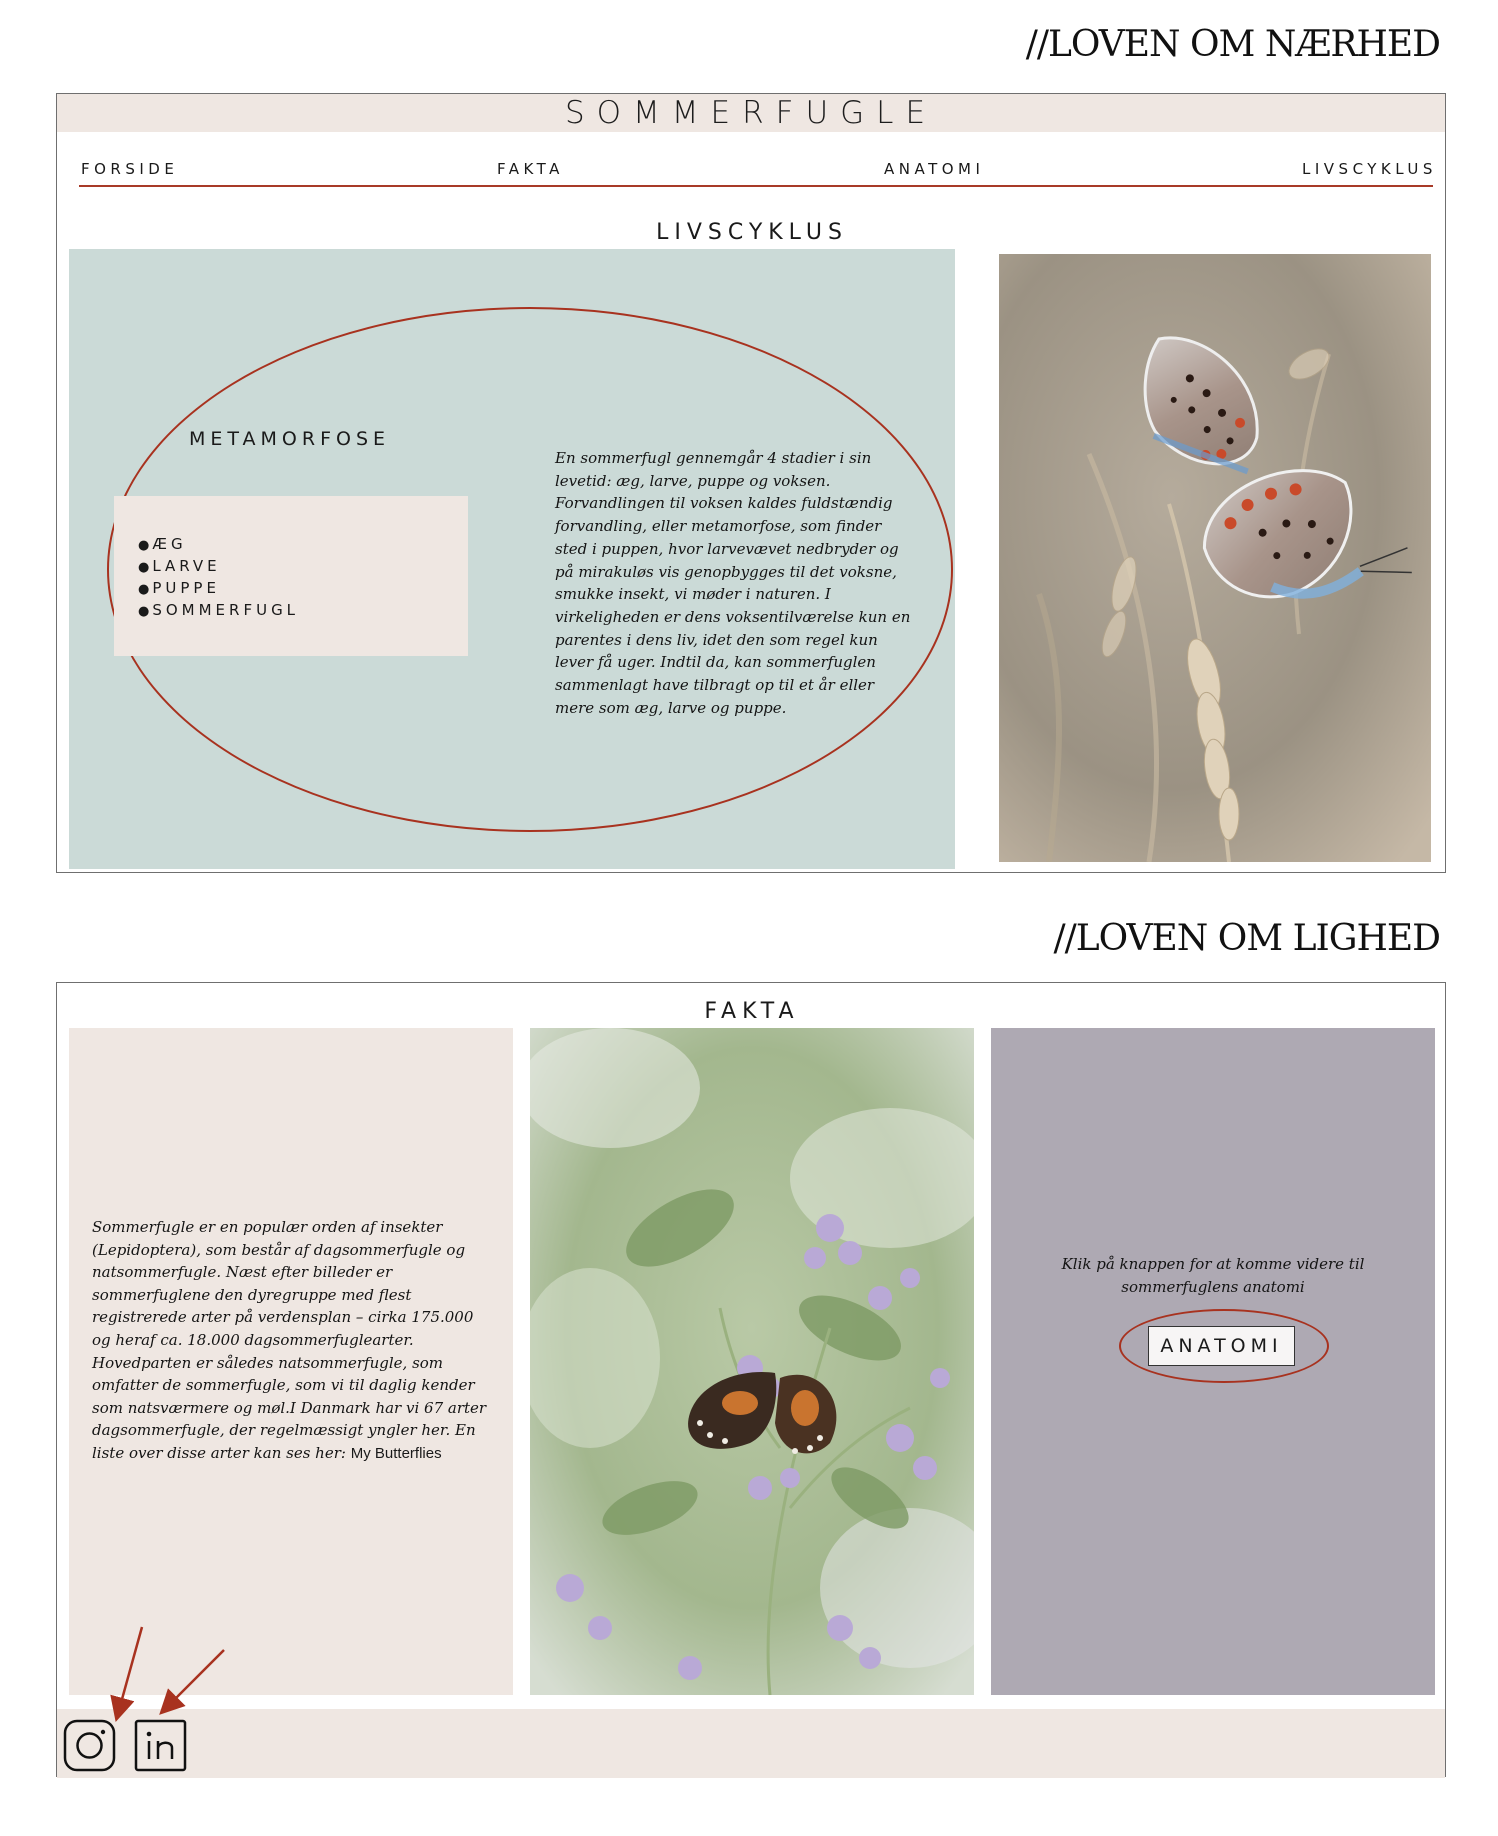 The height and width of the screenshot is (1836, 1498). I want to click on list-item: ● PUPPE, so click(179, 588).